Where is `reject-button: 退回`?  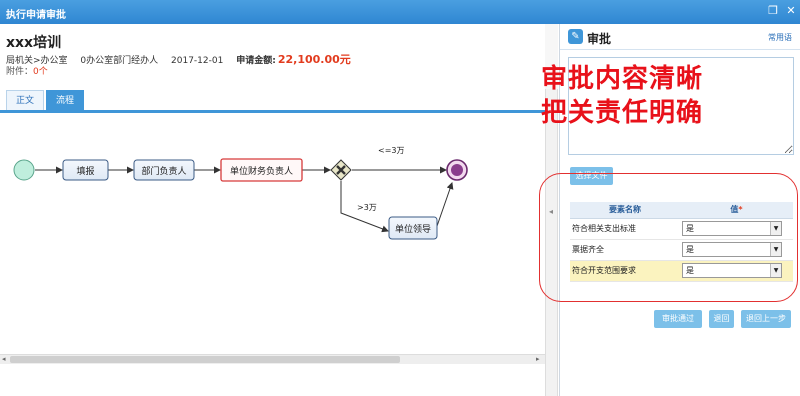
reject-button: 退回 is located at coordinates (721, 319).